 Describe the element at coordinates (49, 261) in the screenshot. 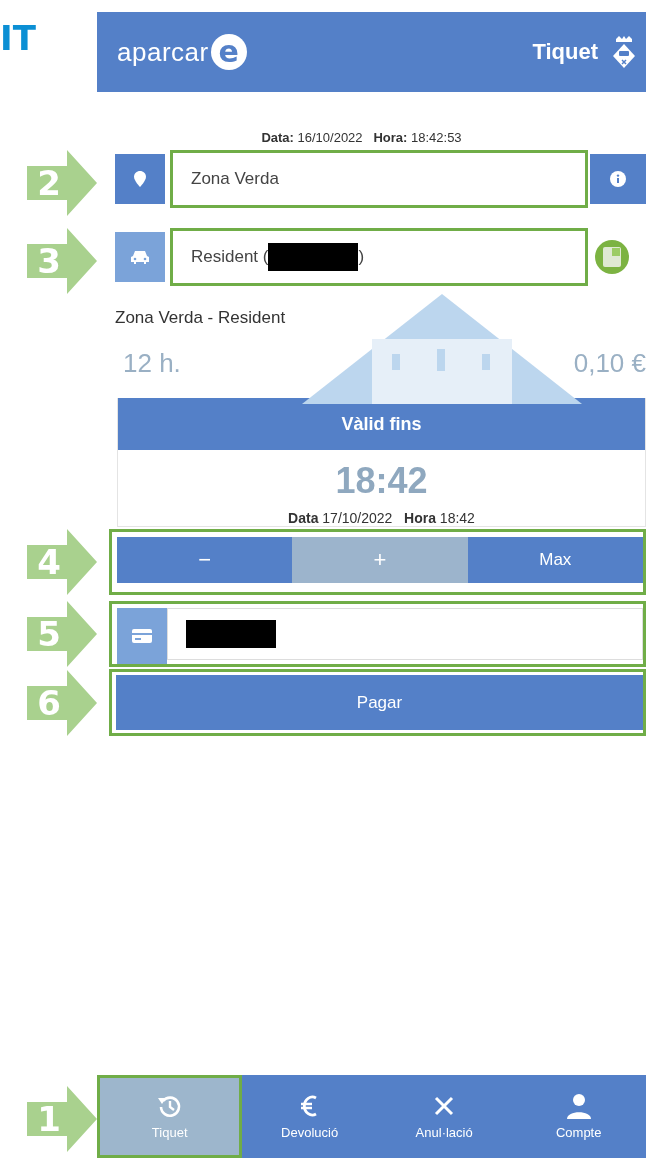

I see `callout-number: 3` at that location.